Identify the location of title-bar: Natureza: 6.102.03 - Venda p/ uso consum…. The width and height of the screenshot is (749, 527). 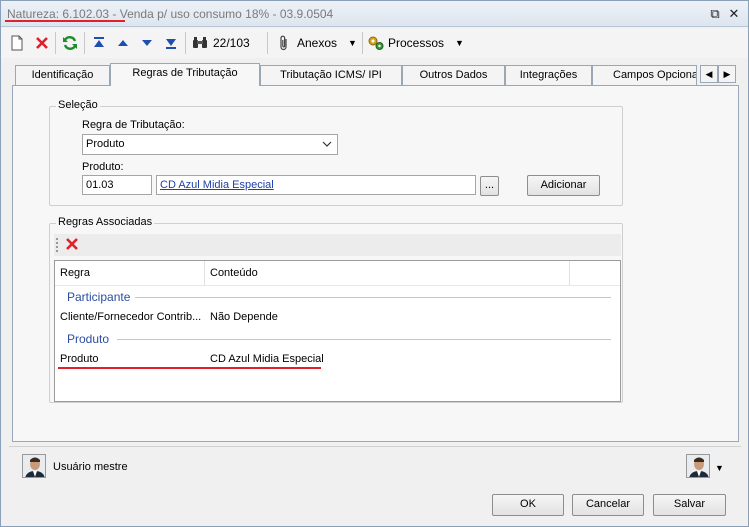
(374, 14).